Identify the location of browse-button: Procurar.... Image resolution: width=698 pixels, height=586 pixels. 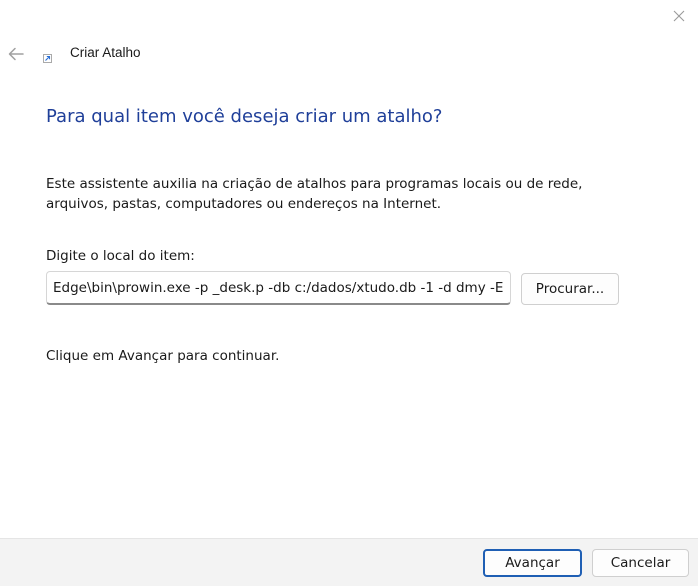
(570, 289).